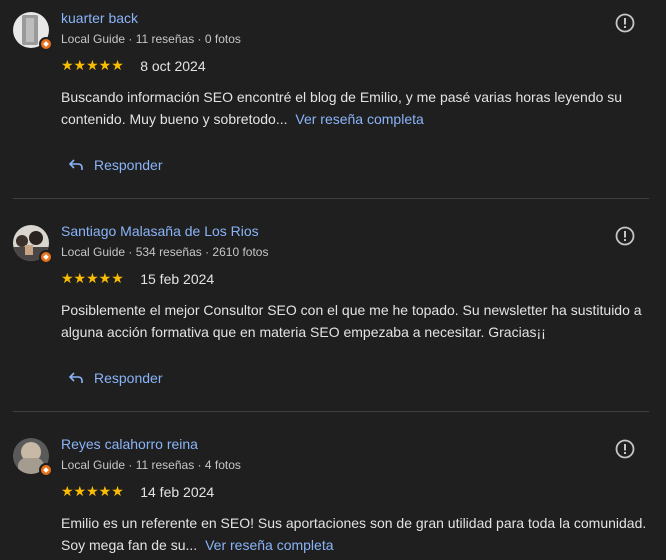  Describe the element at coordinates (173, 65) in the screenshot. I see `review-date: 8 oct 2024` at that location.